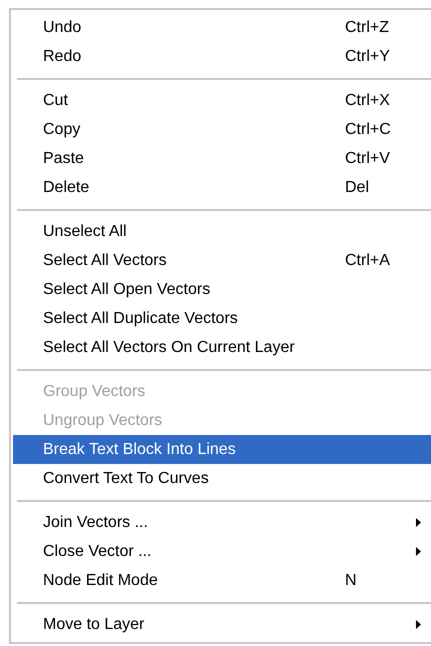 The height and width of the screenshot is (646, 431). What do you see at coordinates (222, 624) in the screenshot?
I see `menu-item: Move to Layer` at bounding box center [222, 624].